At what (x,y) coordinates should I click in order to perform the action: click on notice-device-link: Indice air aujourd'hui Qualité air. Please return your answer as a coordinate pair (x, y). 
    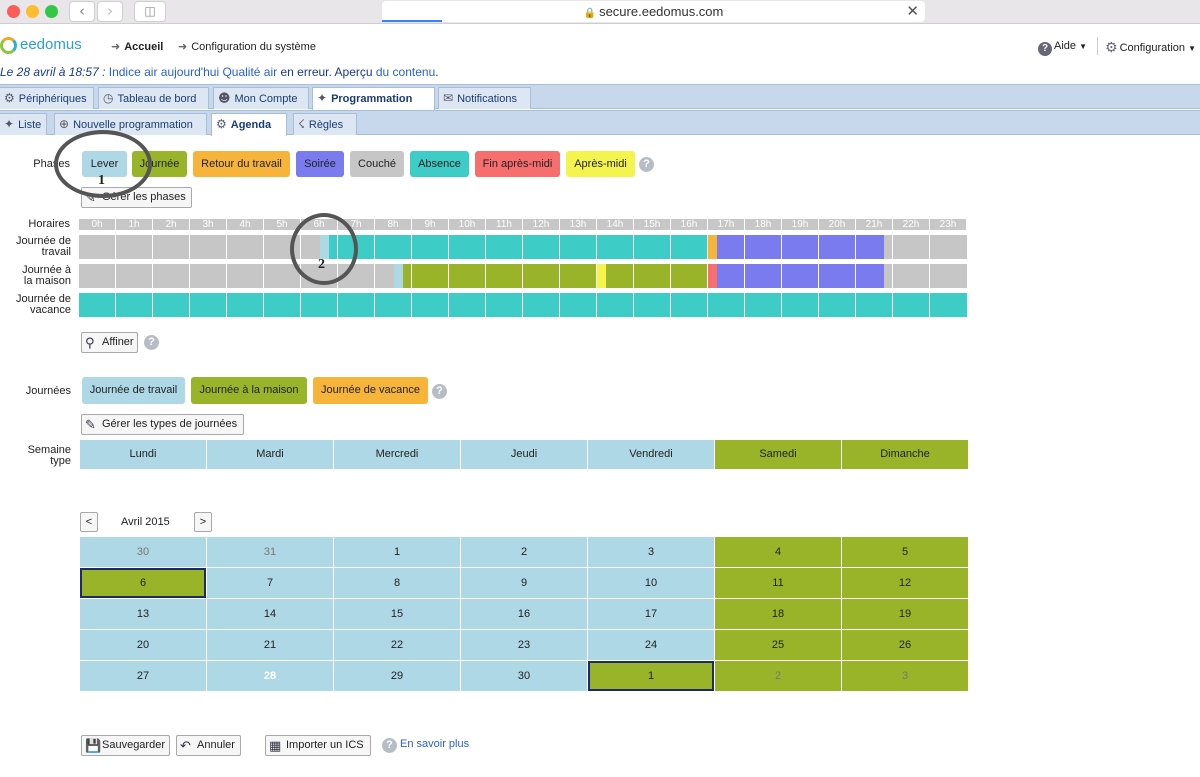
    Looking at the image, I should click on (193, 72).